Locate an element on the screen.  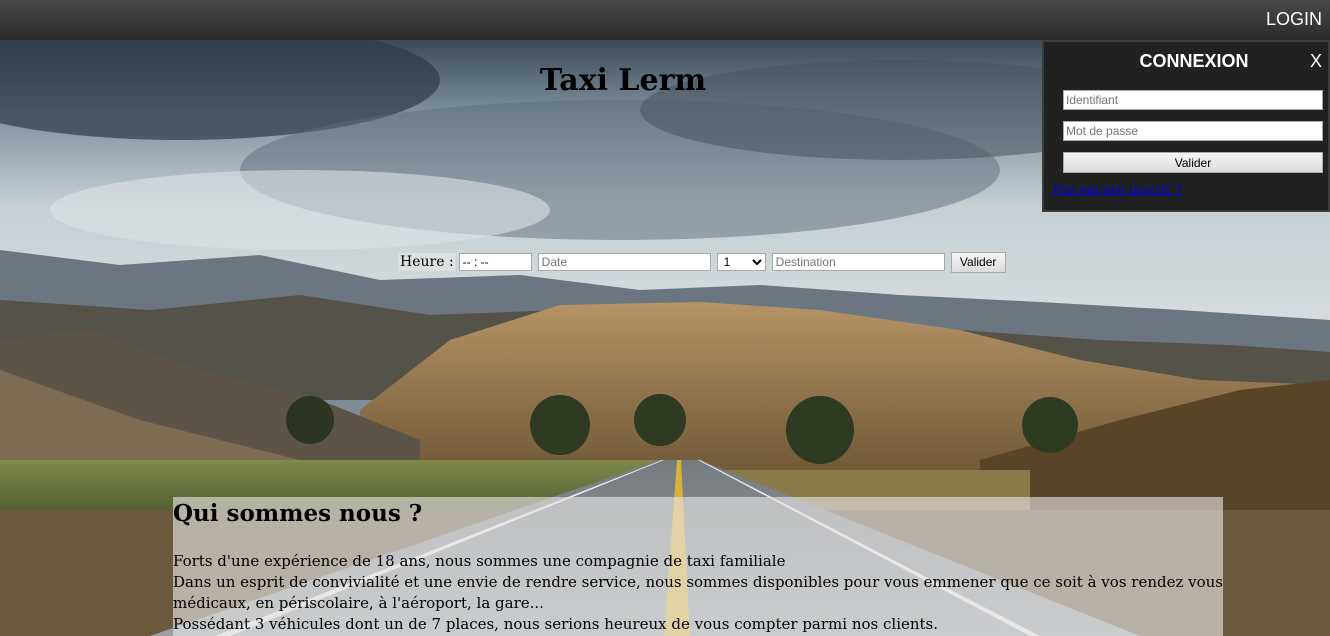
booking-form: Heure : 1 Valider is located at coordinates (702, 262).